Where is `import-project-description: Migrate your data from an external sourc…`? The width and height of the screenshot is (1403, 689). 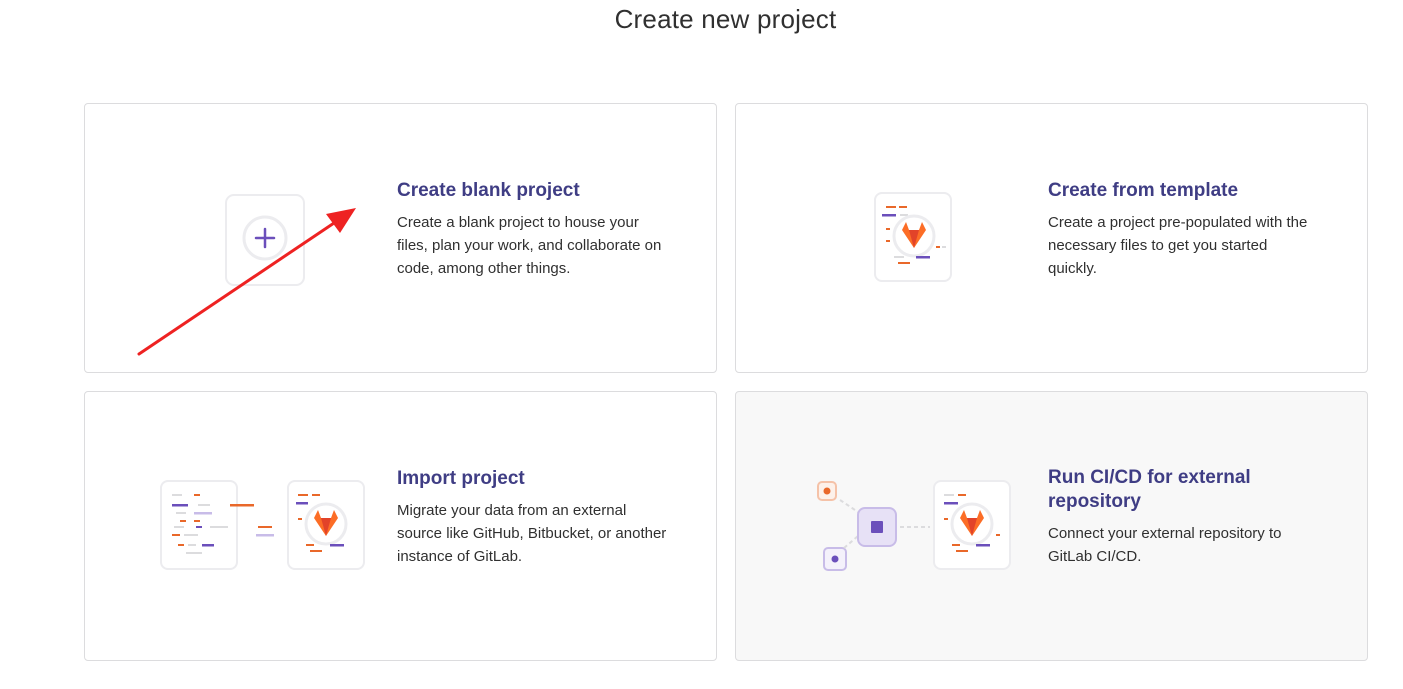 import-project-description: Migrate your data from an external sourc… is located at coordinates (532, 533).